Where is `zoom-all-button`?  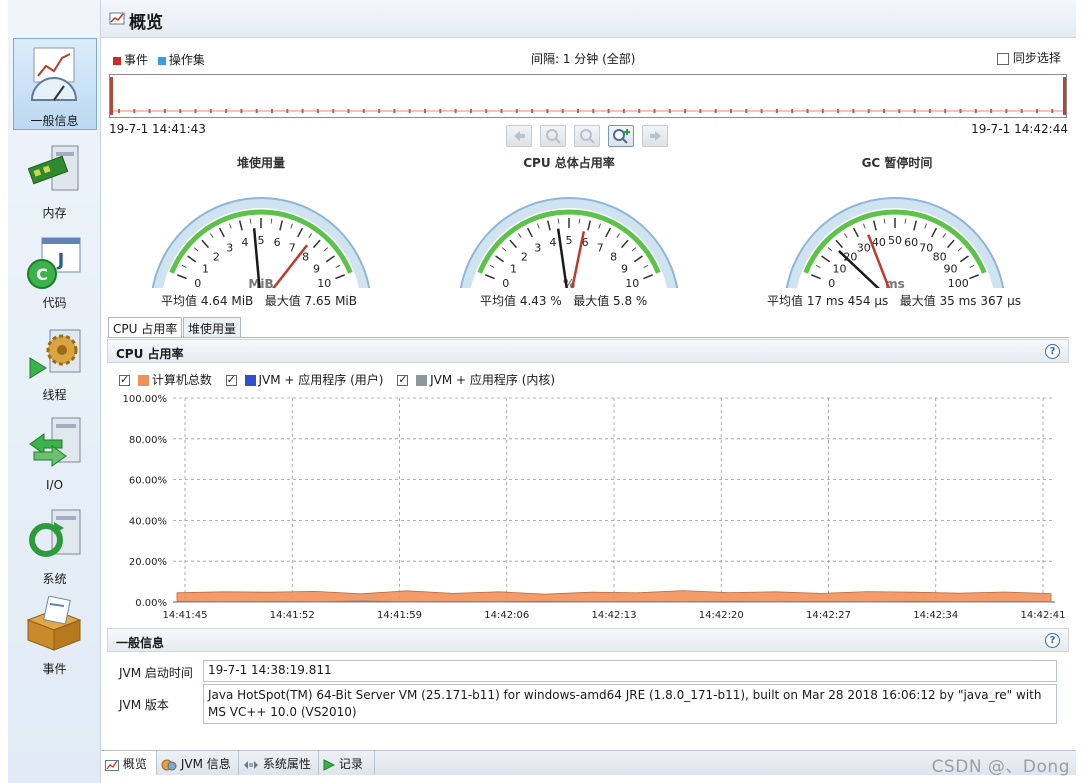
zoom-all-button is located at coordinates (621, 136).